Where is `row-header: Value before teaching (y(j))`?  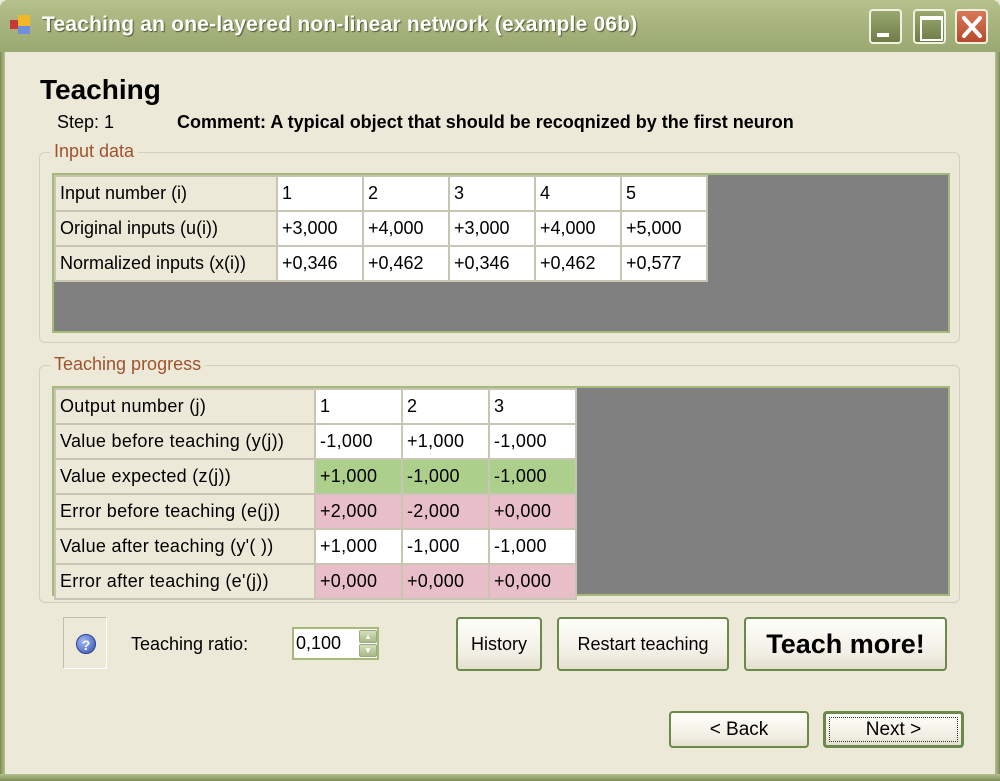 row-header: Value before teaching (y(j)) is located at coordinates (185, 441).